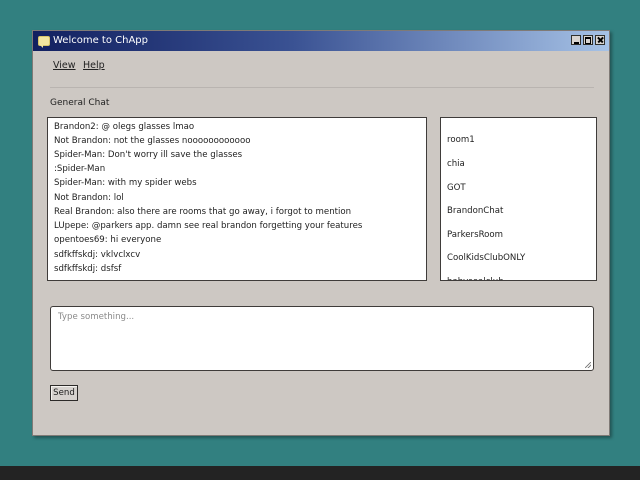 Image resolution: width=640 pixels, height=480 pixels. What do you see at coordinates (600, 40) in the screenshot?
I see `close-button` at bounding box center [600, 40].